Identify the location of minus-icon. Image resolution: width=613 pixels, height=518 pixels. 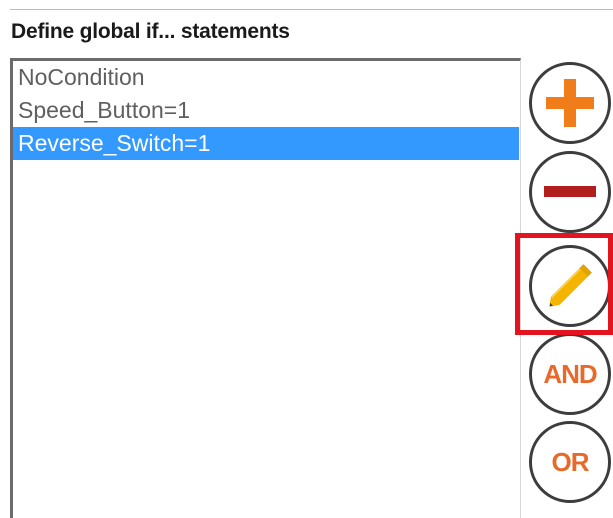
(570, 191).